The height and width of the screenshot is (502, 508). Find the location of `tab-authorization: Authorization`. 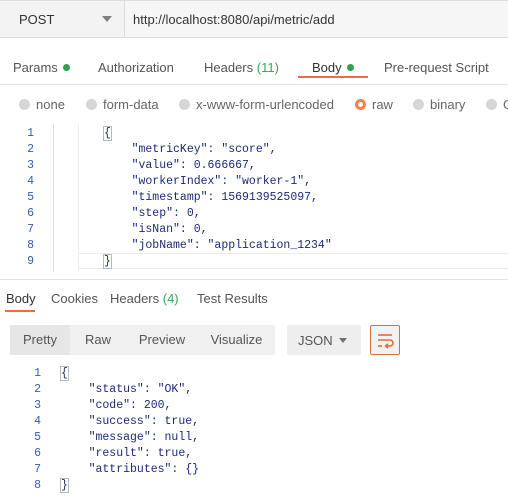

tab-authorization: Authorization is located at coordinates (136, 67).